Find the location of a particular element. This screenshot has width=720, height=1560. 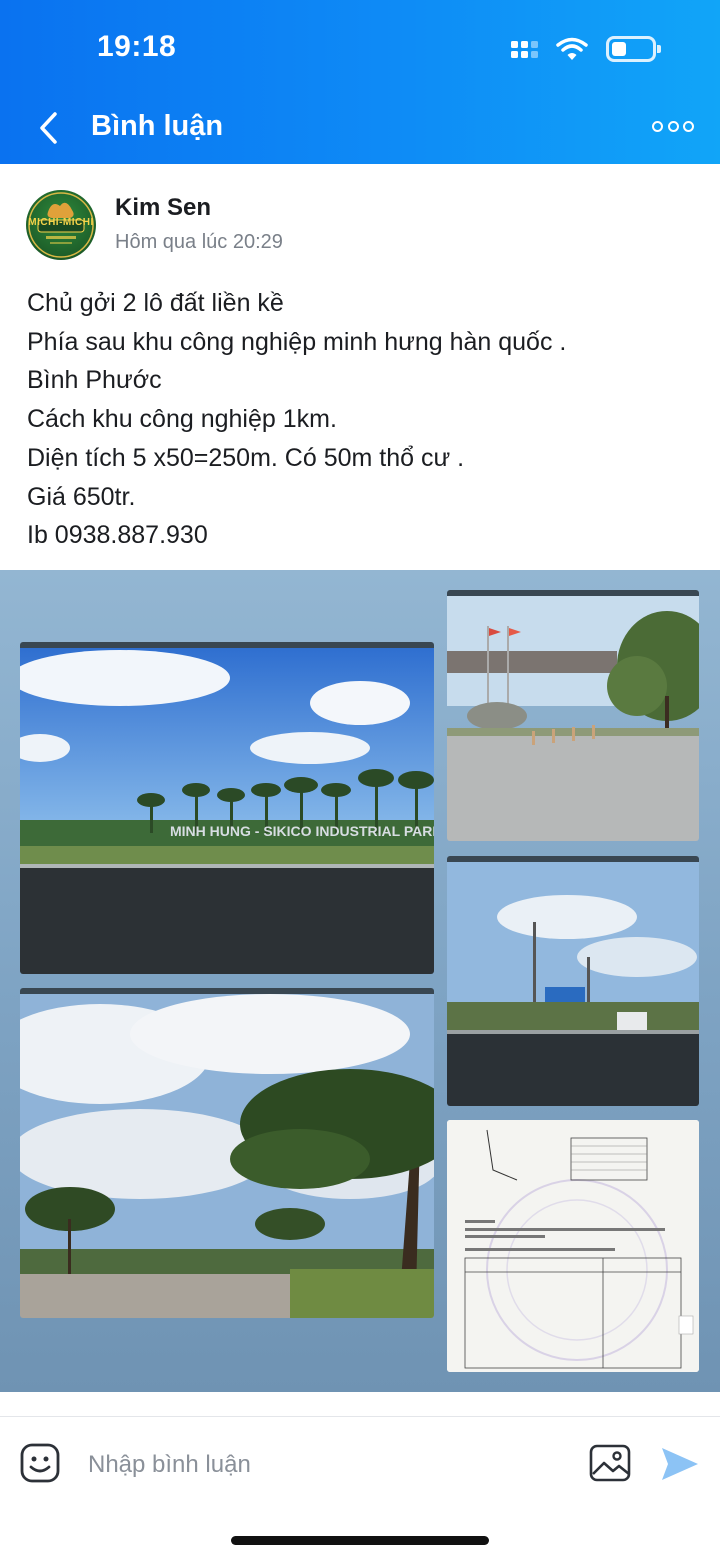

avatar: MICHI-MICHI is located at coordinates (61, 225).